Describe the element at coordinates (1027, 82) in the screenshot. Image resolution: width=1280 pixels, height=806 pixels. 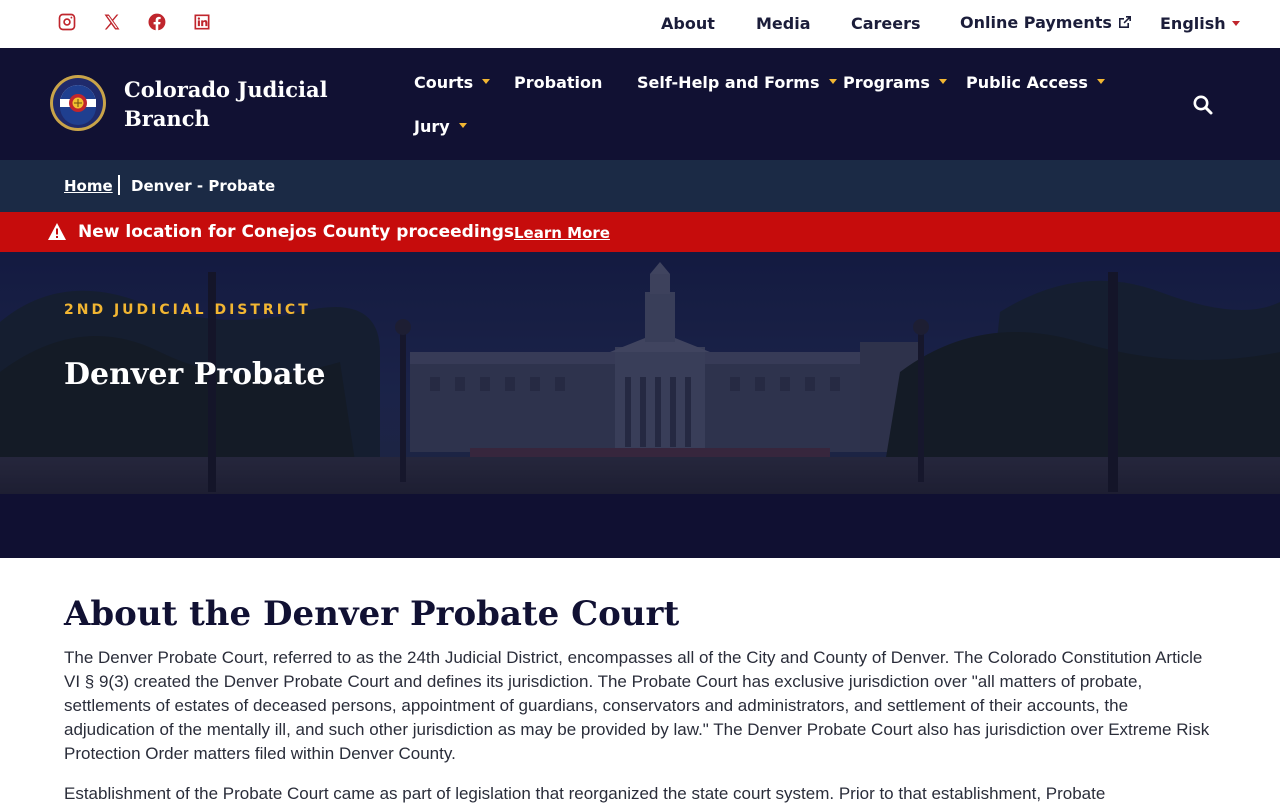
I see `nav-public-access-label: Public Access` at that location.